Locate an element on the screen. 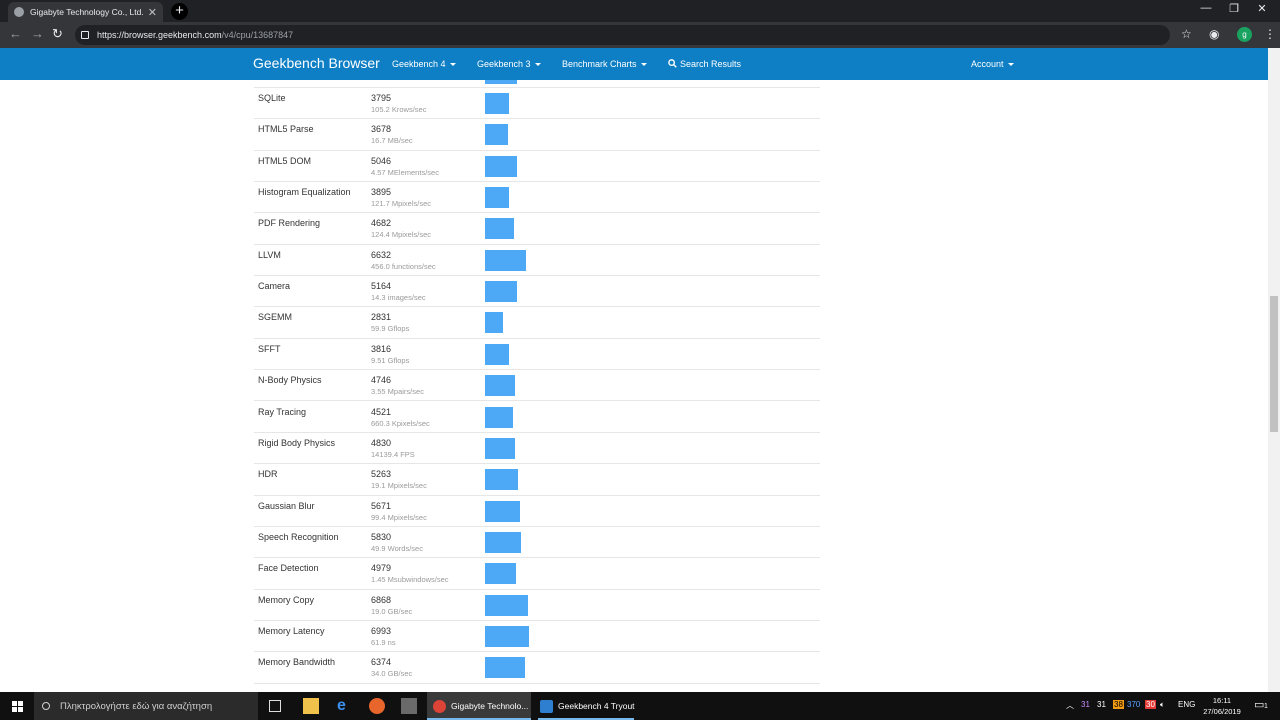  caret-down-icon is located at coordinates (643, 65).